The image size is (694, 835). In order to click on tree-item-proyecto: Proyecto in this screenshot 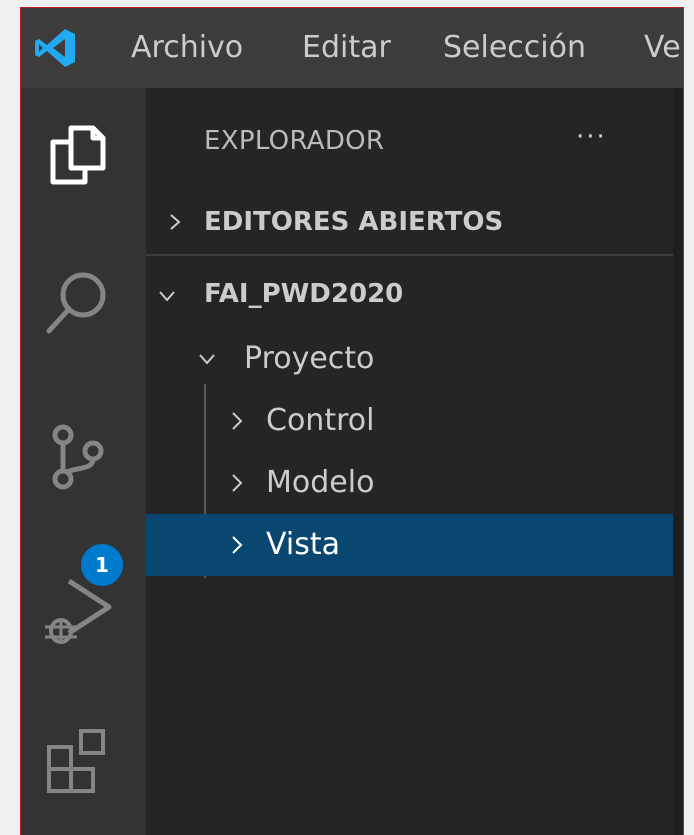, I will do `click(409, 359)`.